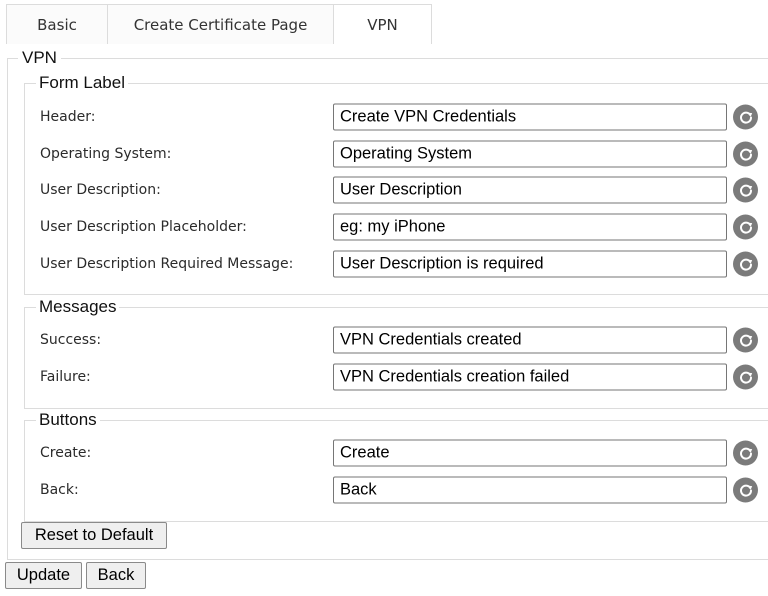 This screenshot has height=596, width=768. Describe the element at coordinates (530, 453) in the screenshot. I see `create-input` at that location.